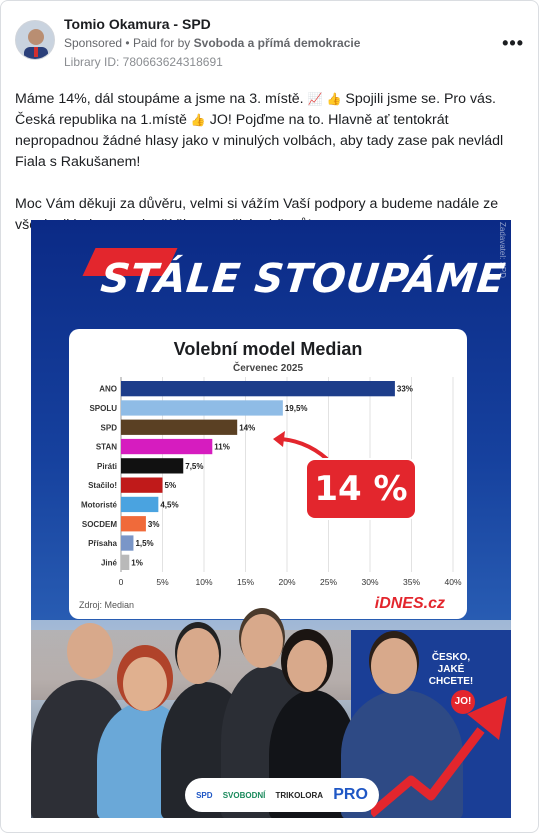 The height and width of the screenshot is (833, 539). I want to click on poster-slogan: ČESKO, JAKÉ CHCETE!, so click(451, 669).